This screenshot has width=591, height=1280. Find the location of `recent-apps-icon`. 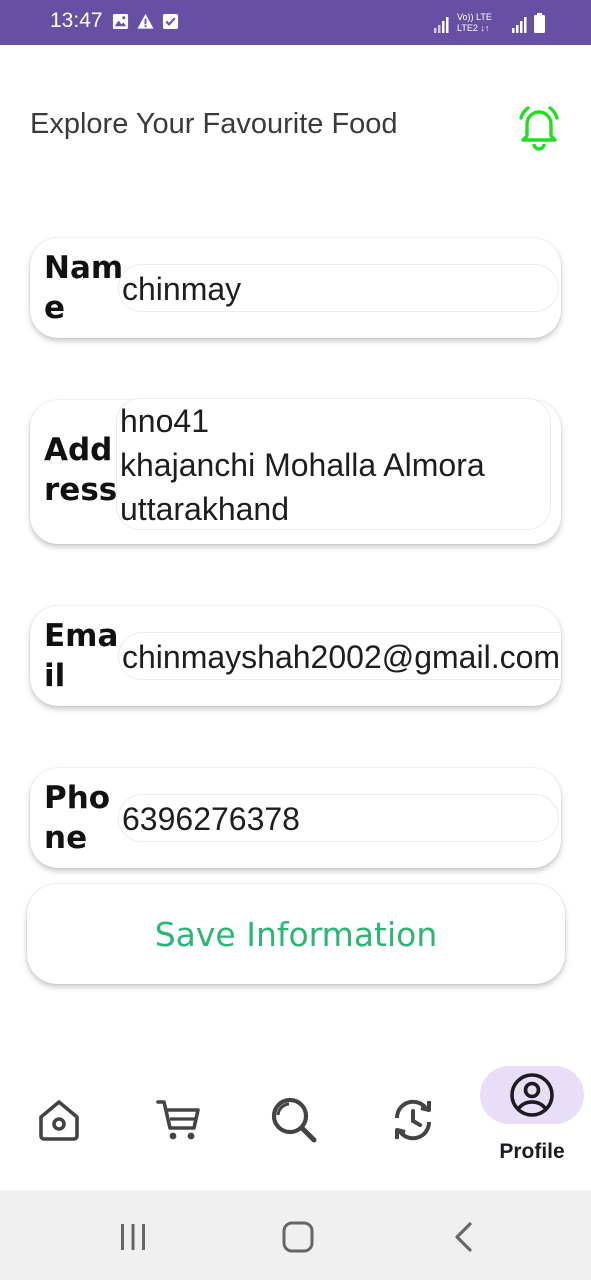

recent-apps-icon is located at coordinates (133, 1237).